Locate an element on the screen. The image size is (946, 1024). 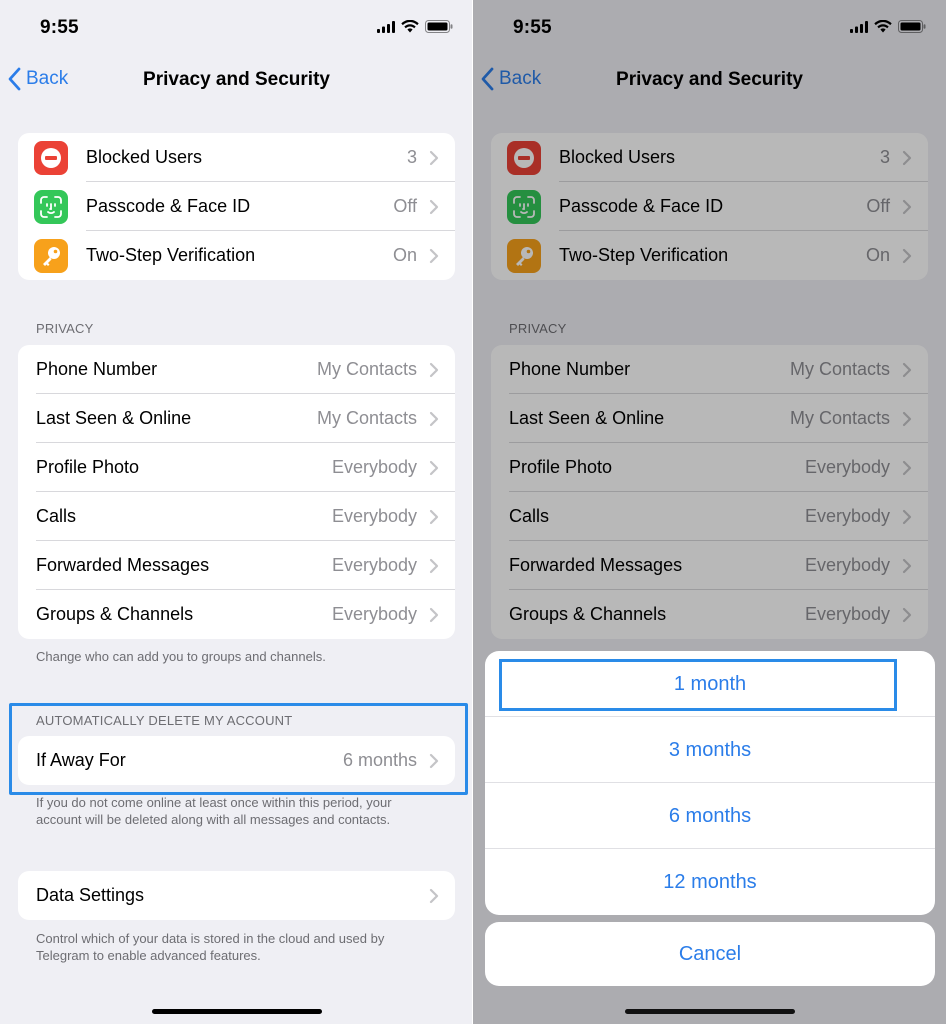
page-title: Privacy and Security is located at coordinates (236, 79).